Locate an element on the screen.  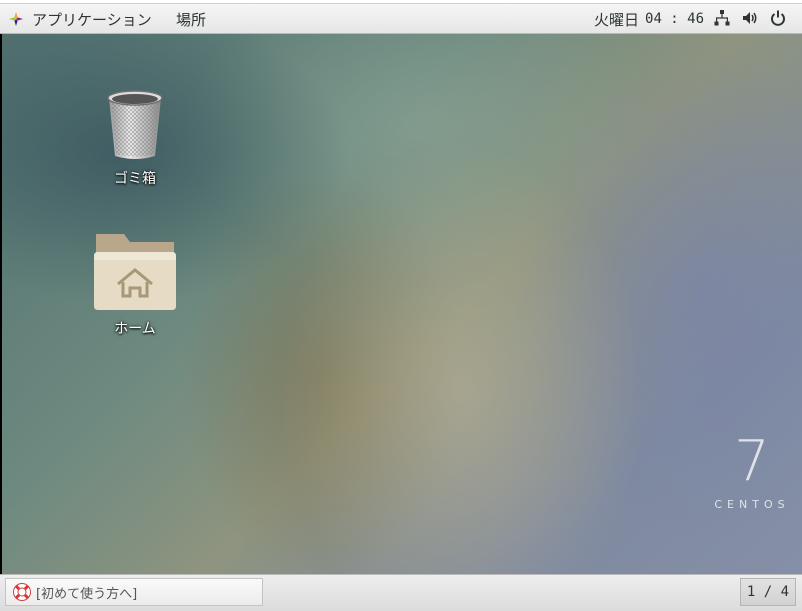
workspace-switcher: 1 / 4 is located at coordinates (768, 592).